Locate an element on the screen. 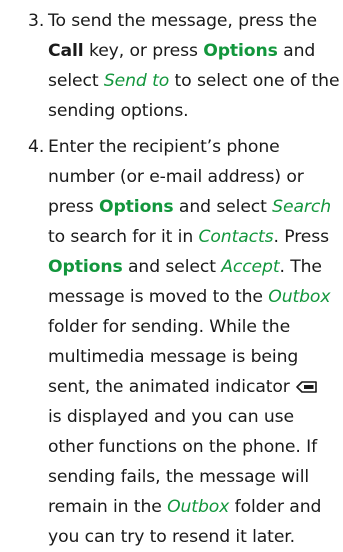  text-line: folder for sending. While the is located at coordinates (192, 327).